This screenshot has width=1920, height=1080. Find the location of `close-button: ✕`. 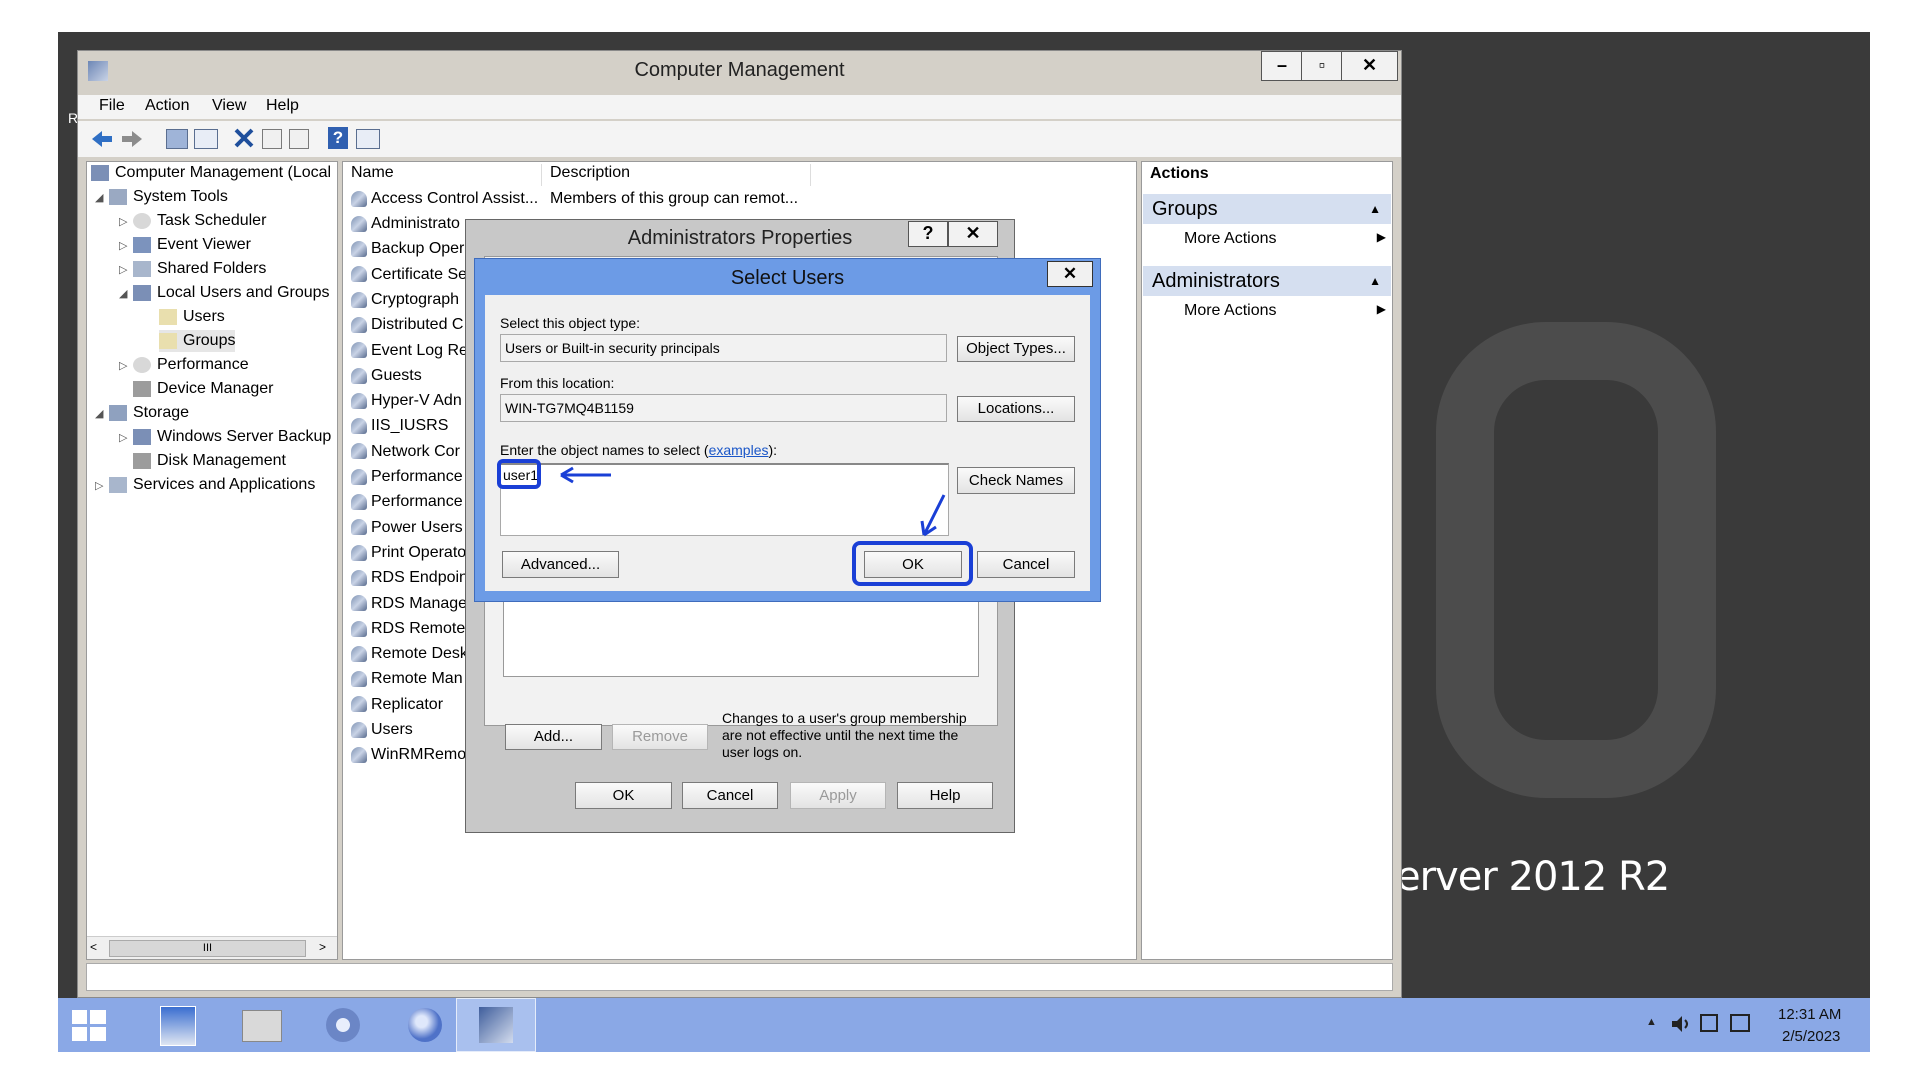

close-button: ✕ is located at coordinates (1369, 66).